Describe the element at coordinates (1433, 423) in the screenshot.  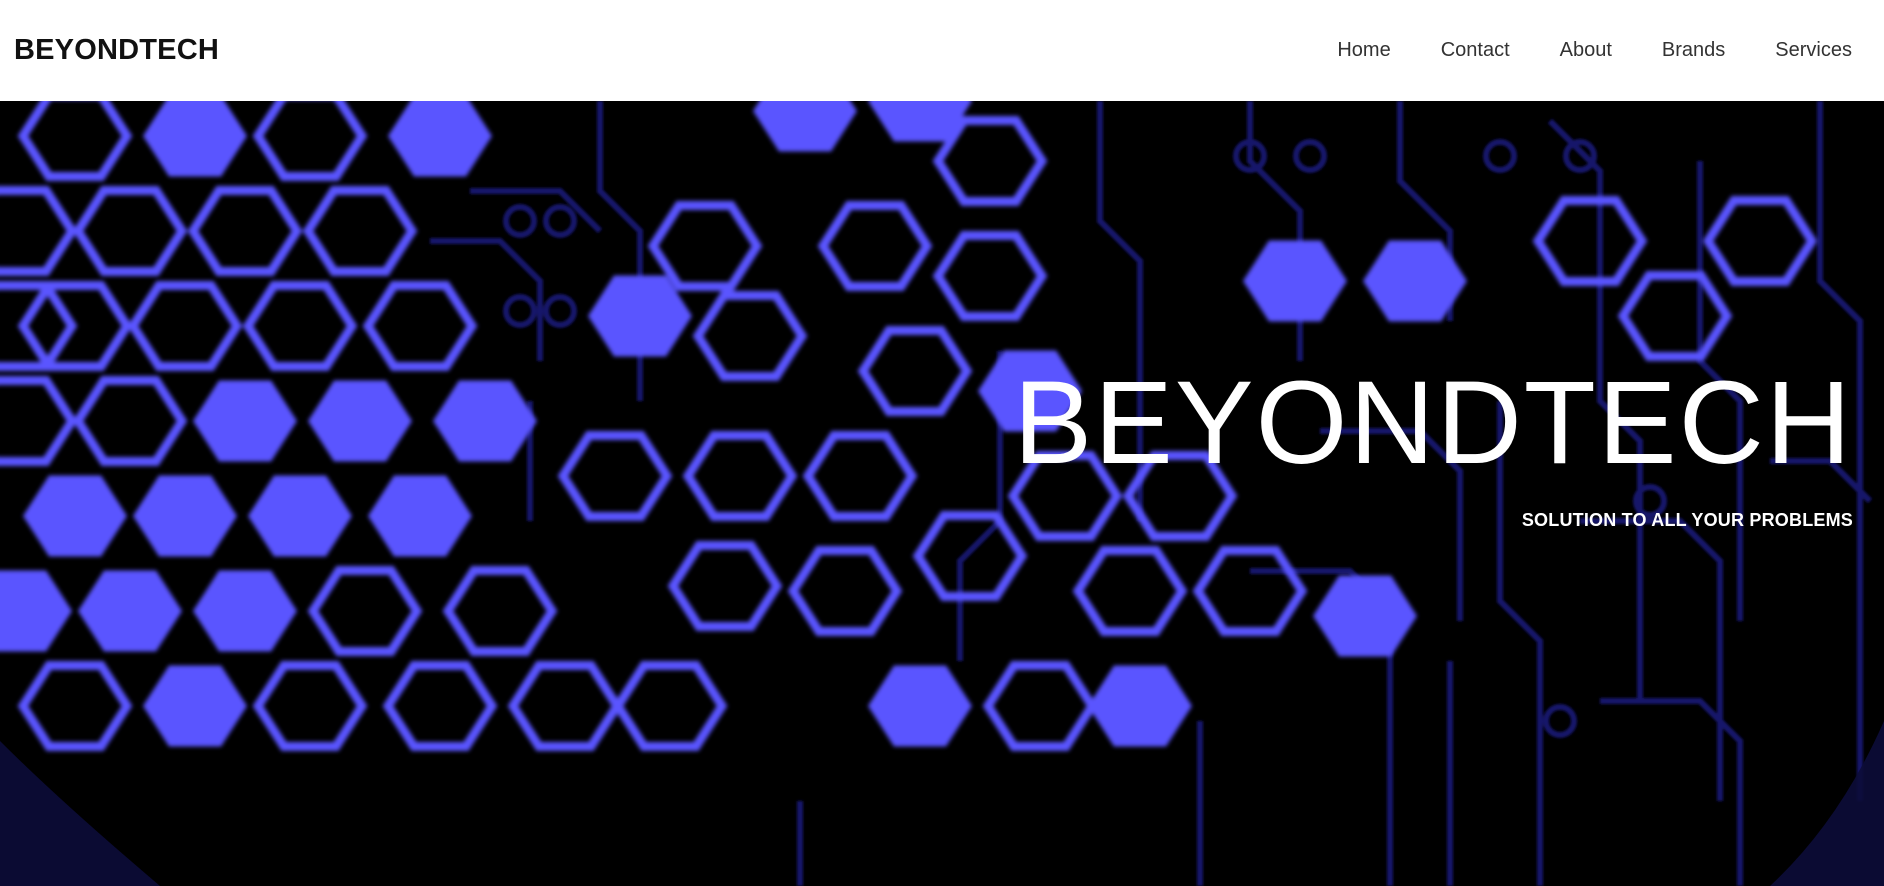
I see `hero-title: BEYONDTECH` at that location.